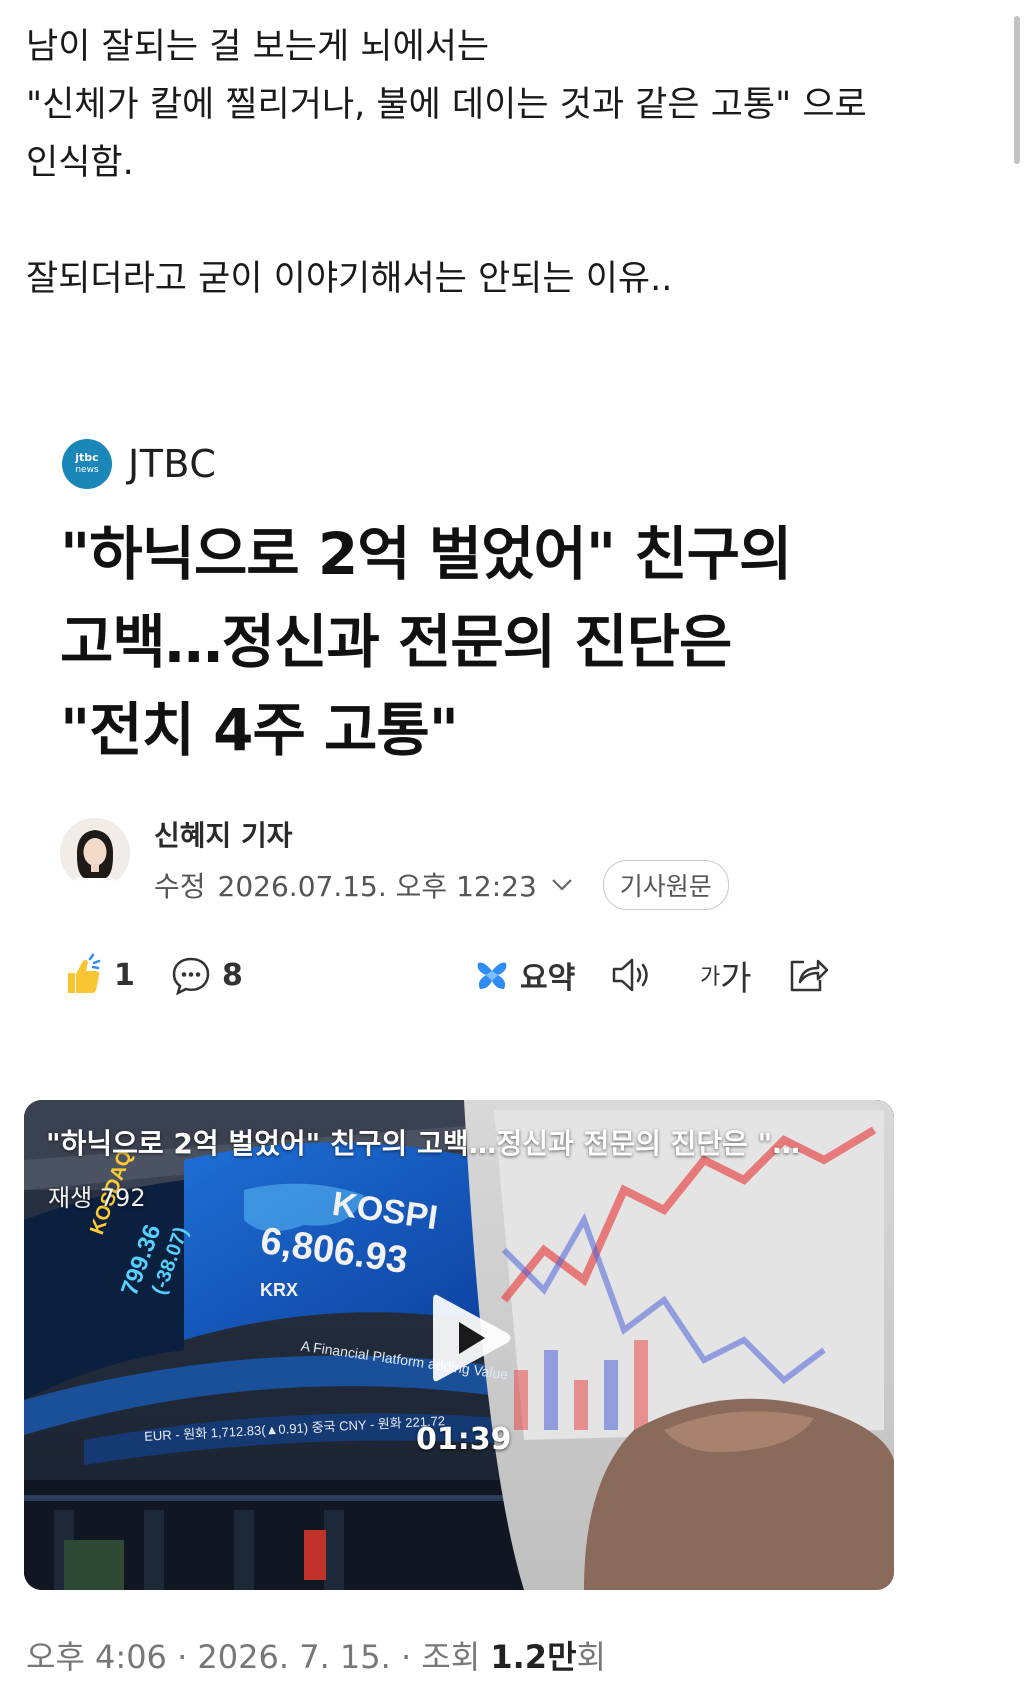 This screenshot has width=1024, height=1688. I want to click on headline-line: "하닉으로 2억 벌었어" 친구의, so click(426, 554).